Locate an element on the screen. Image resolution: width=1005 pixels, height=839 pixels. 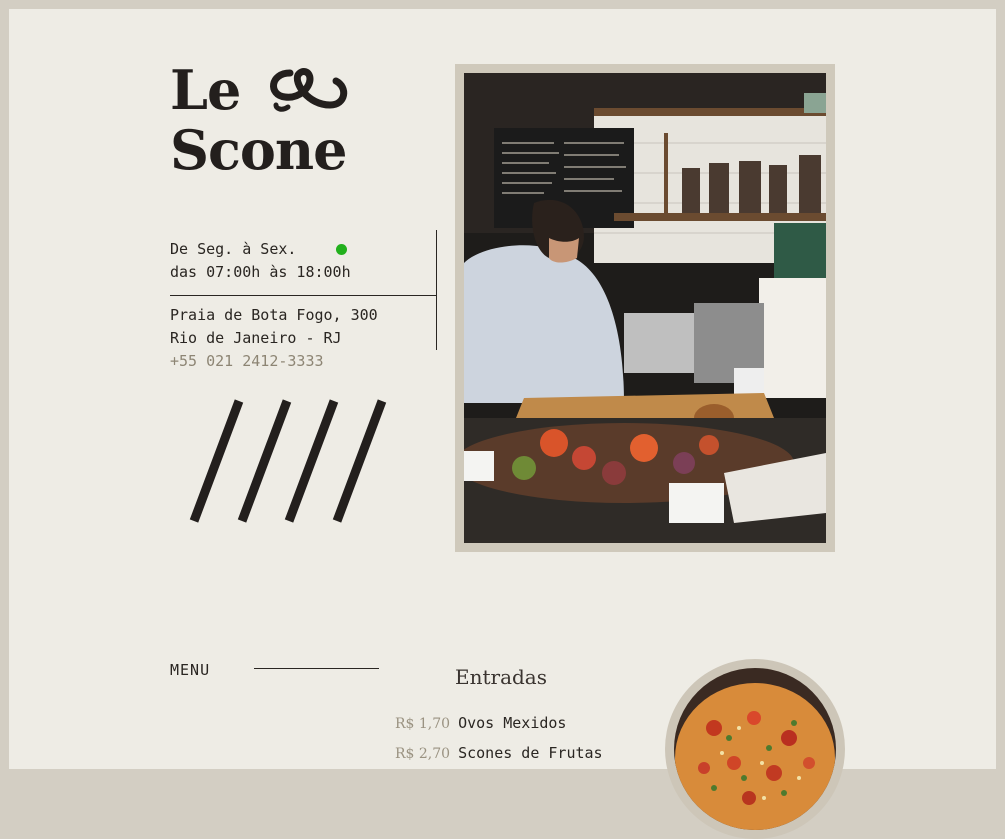
menu-item: R$ 2,70 Scones de Frutas is located at coordinates (499, 754).